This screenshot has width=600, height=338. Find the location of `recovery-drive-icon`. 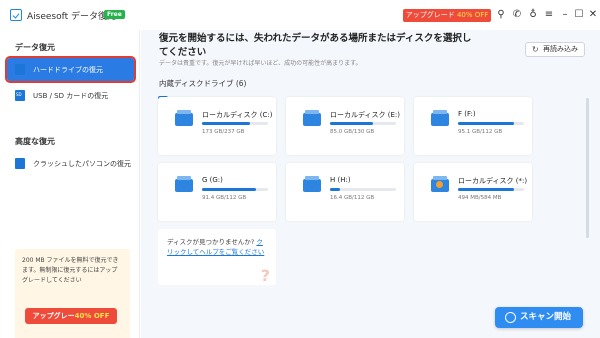

recovery-drive-icon is located at coordinates (440, 184).